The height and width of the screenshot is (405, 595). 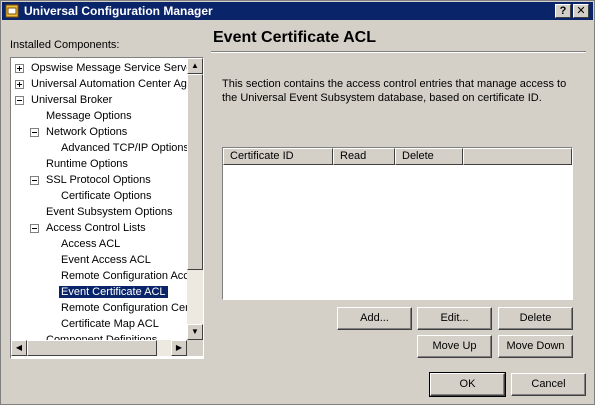 I want to click on tree-item-label: Certificate Options, so click(x=106, y=196).